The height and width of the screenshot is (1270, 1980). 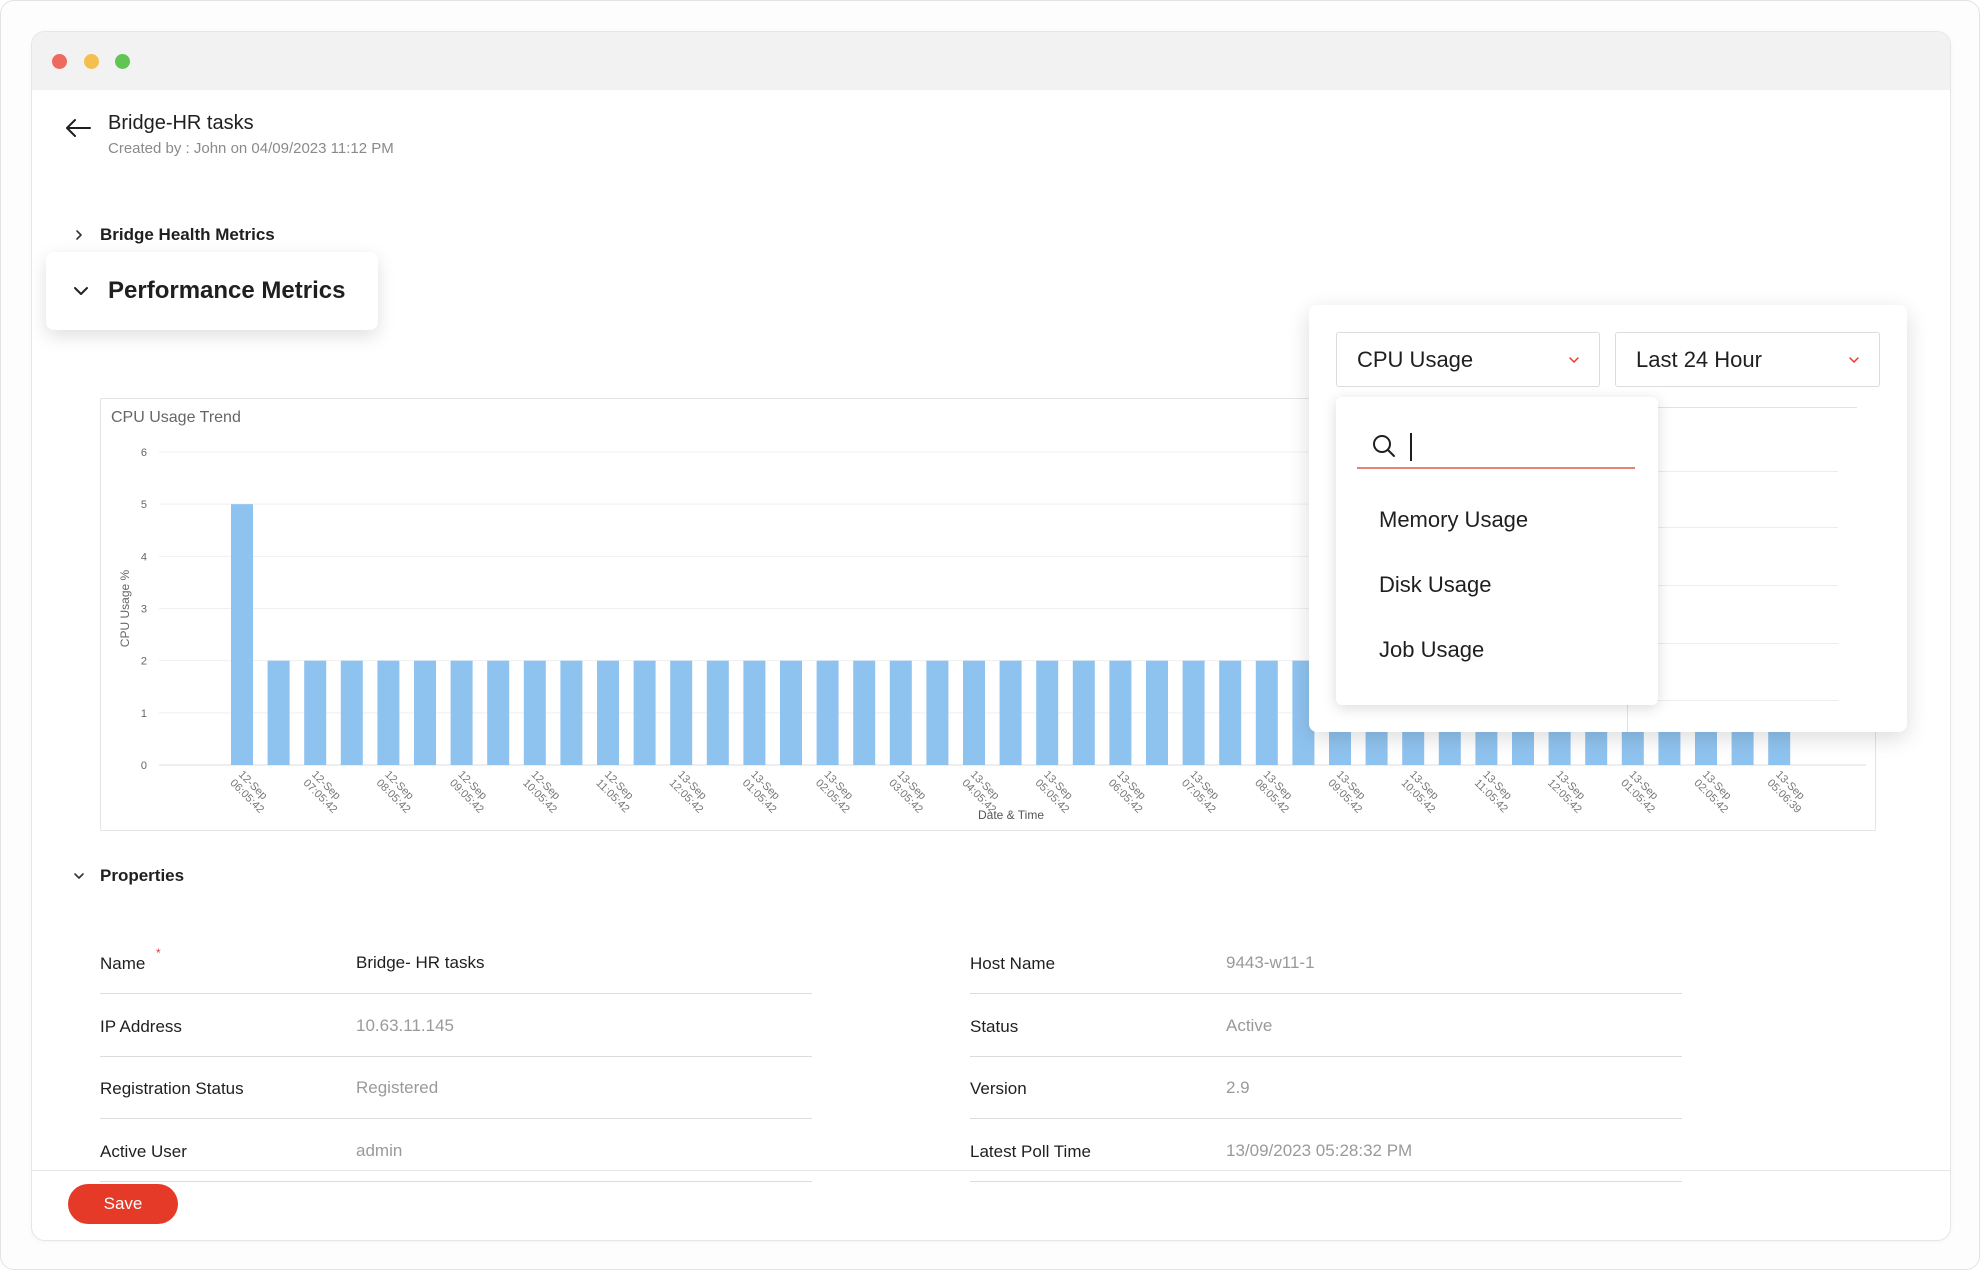 What do you see at coordinates (1435, 585) in the screenshot?
I see `option-disk-usage: Disk Usage` at bounding box center [1435, 585].